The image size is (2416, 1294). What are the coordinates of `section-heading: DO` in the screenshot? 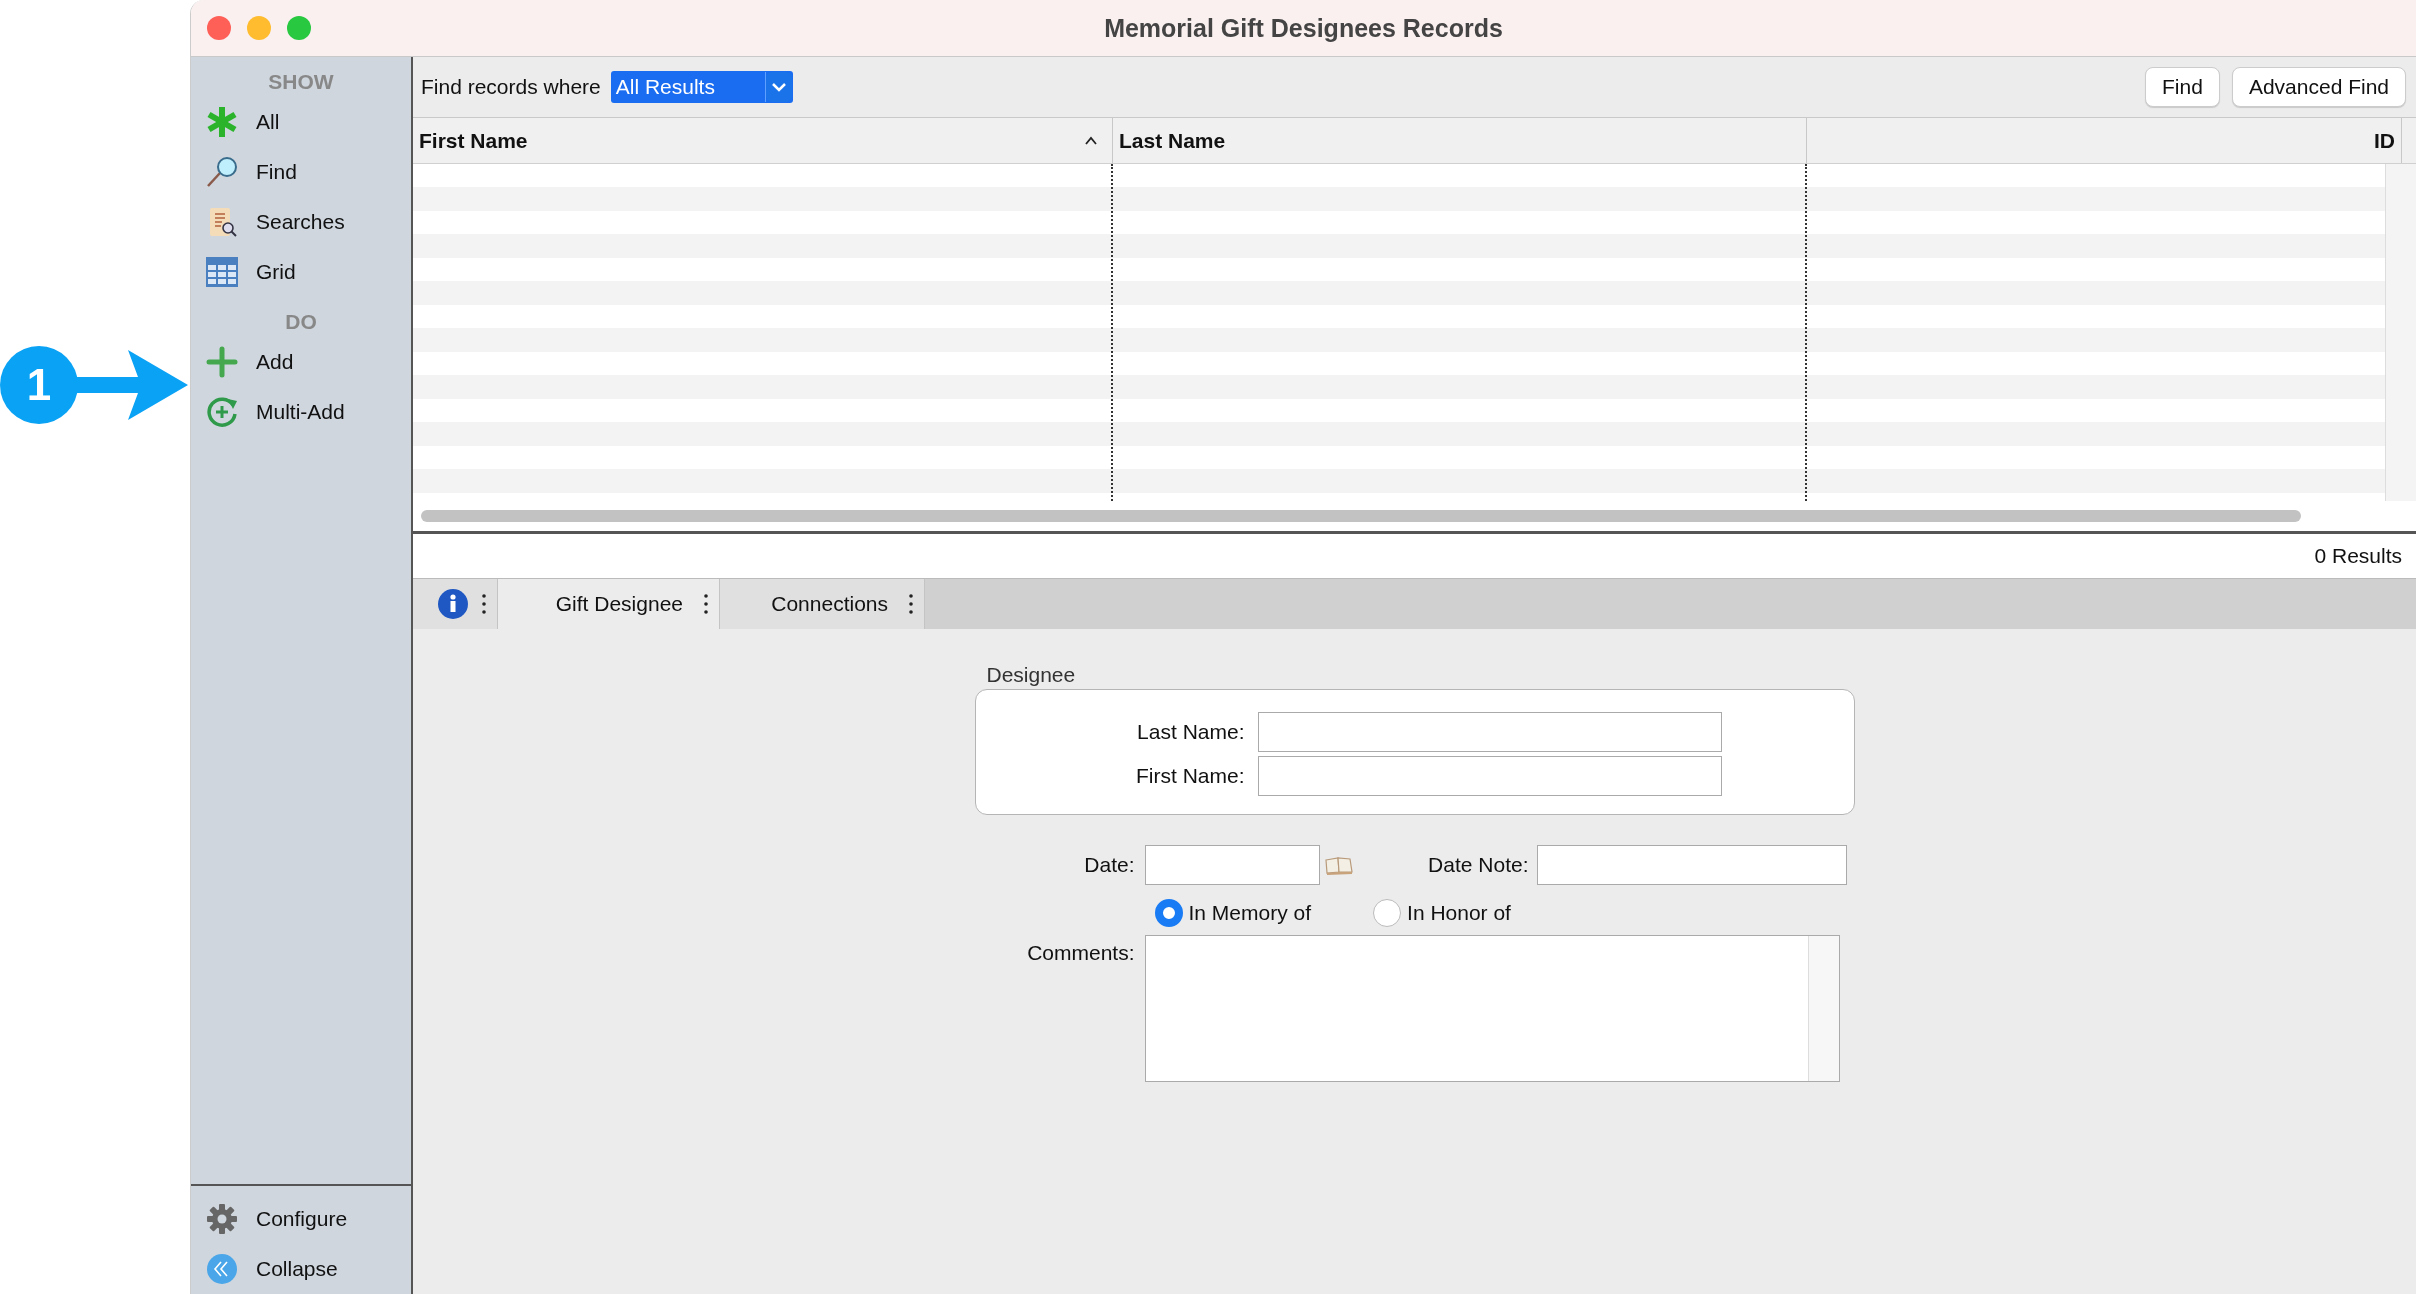 It's located at (301, 322).